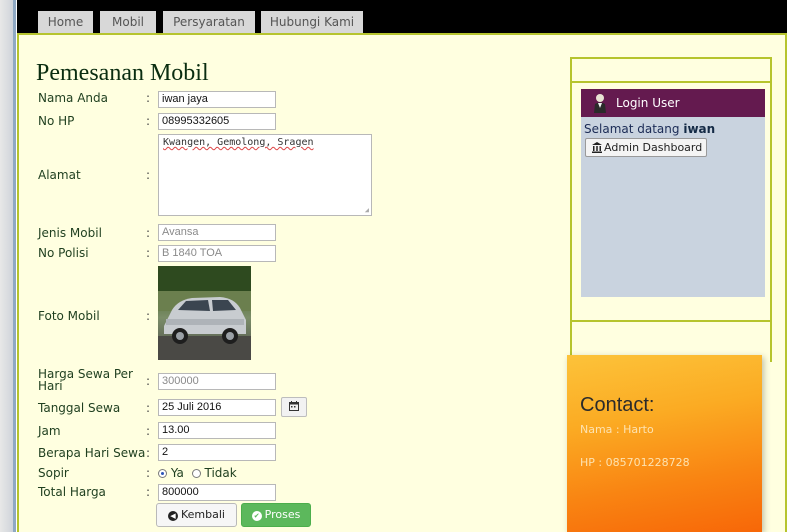 The width and height of the screenshot is (787, 532). What do you see at coordinates (53, 473) in the screenshot?
I see `label-sopir: Sopir` at bounding box center [53, 473].